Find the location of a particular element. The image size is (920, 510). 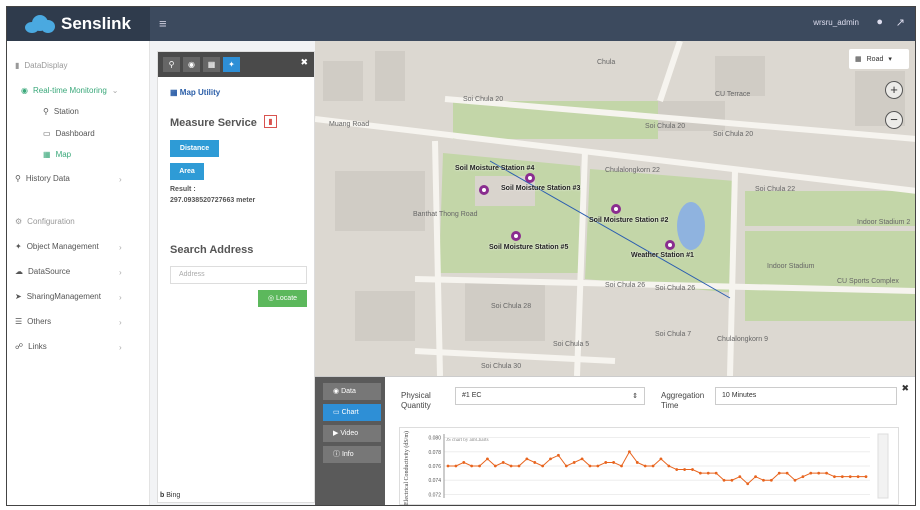

bottom-tabs: ◉ Data ▭ Chart ▶ Video ⓘ Info is located at coordinates (350, 441).